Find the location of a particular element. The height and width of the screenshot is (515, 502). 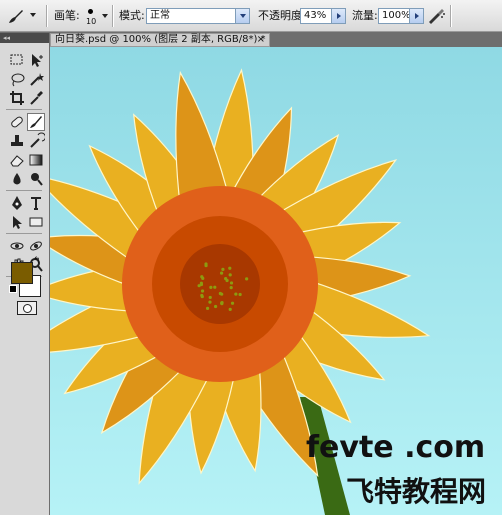

brush-icon is located at coordinates (36, 122).